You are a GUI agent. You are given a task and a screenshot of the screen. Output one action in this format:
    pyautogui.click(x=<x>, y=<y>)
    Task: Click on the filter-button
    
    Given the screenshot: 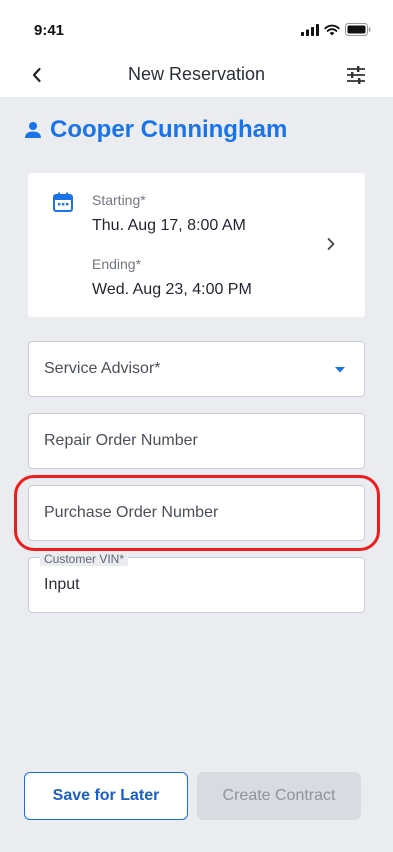 What is the action you would take?
    pyautogui.click(x=356, y=75)
    